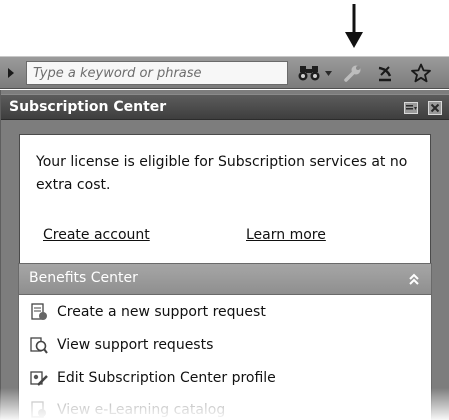 The height and width of the screenshot is (420, 449). Describe the element at coordinates (309, 73) in the screenshot. I see `binoculars-icon` at that location.